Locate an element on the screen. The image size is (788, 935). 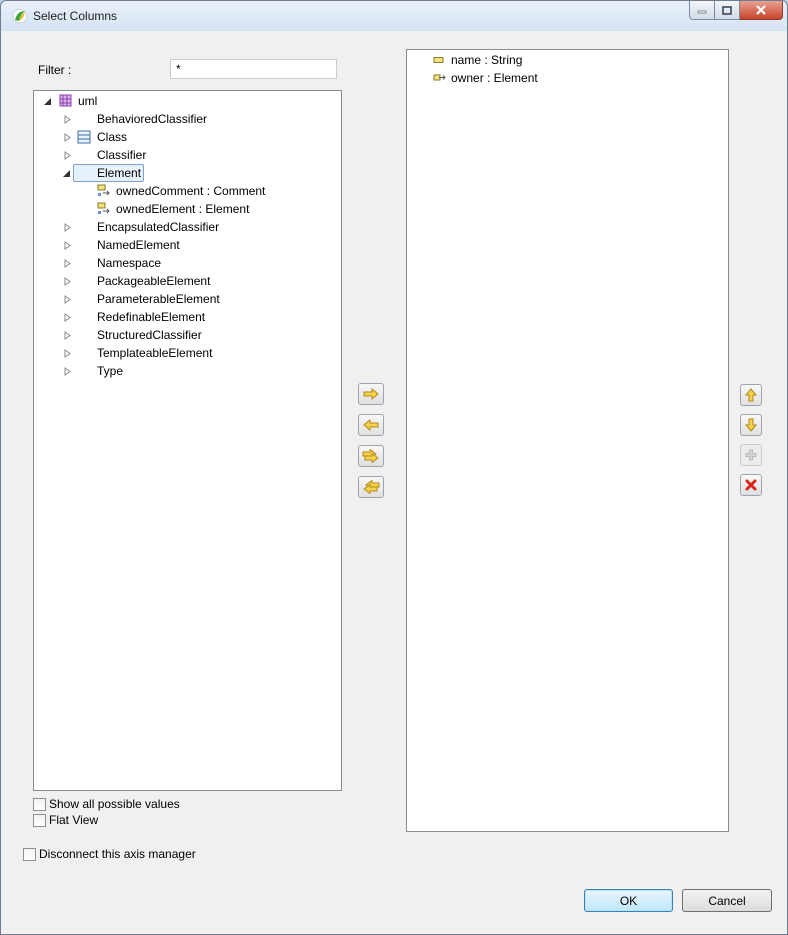
filter-input is located at coordinates (253, 69).